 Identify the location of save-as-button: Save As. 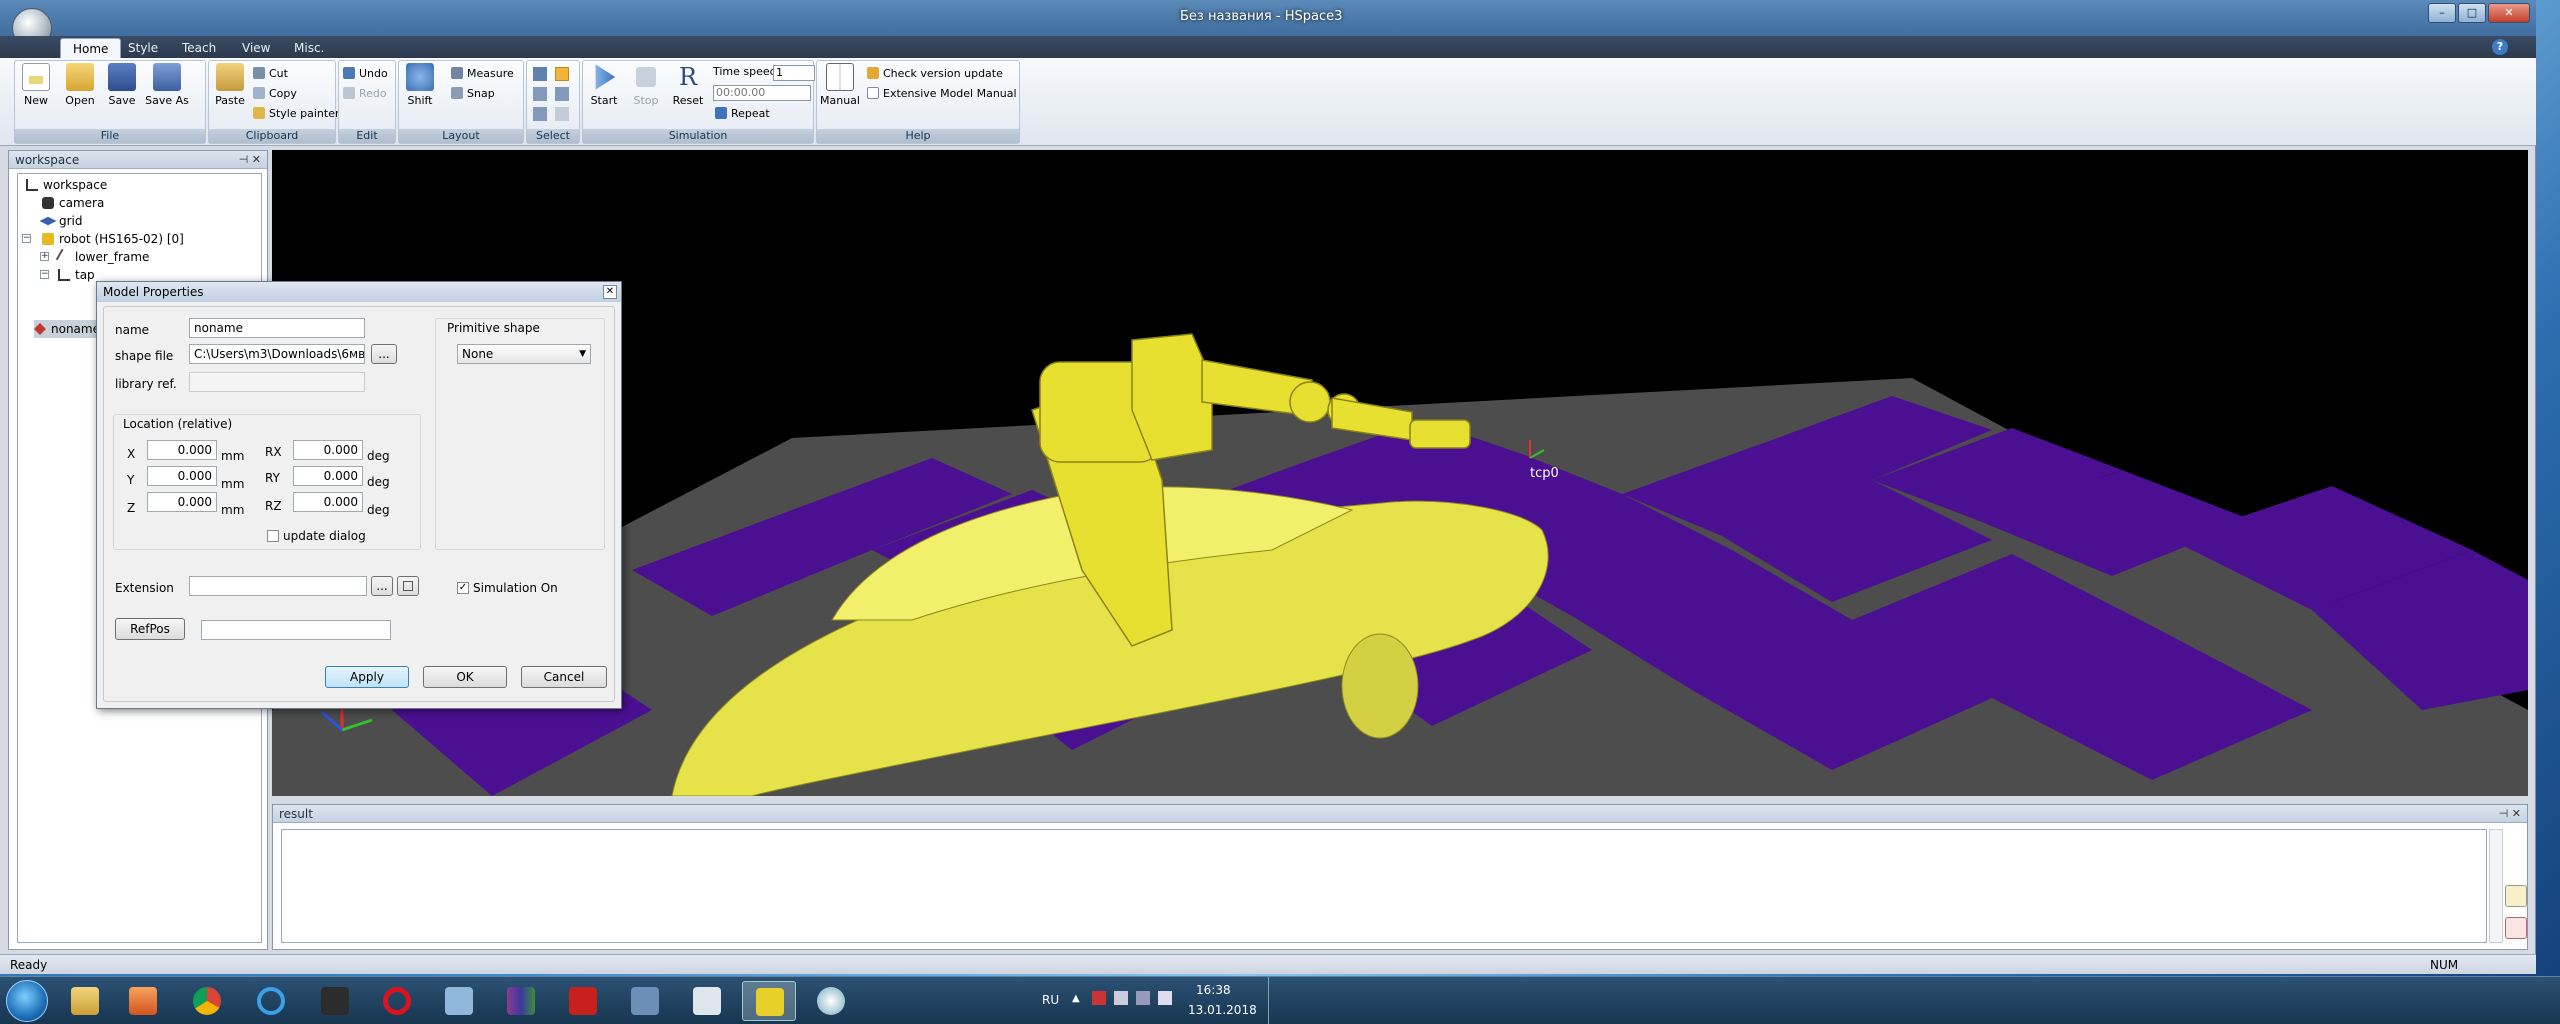
(167, 85).